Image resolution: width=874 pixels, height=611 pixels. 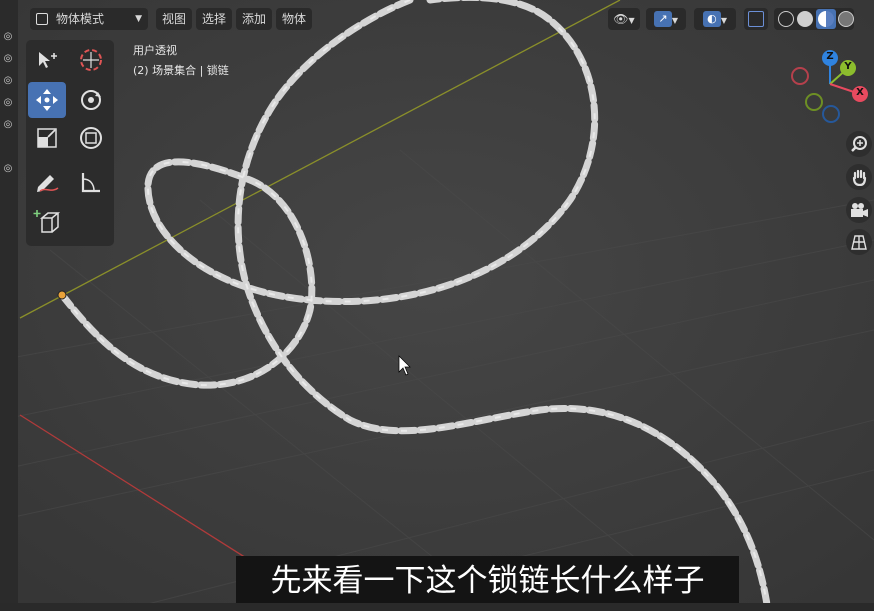 I want to click on transform-icon, so click(x=91, y=138).